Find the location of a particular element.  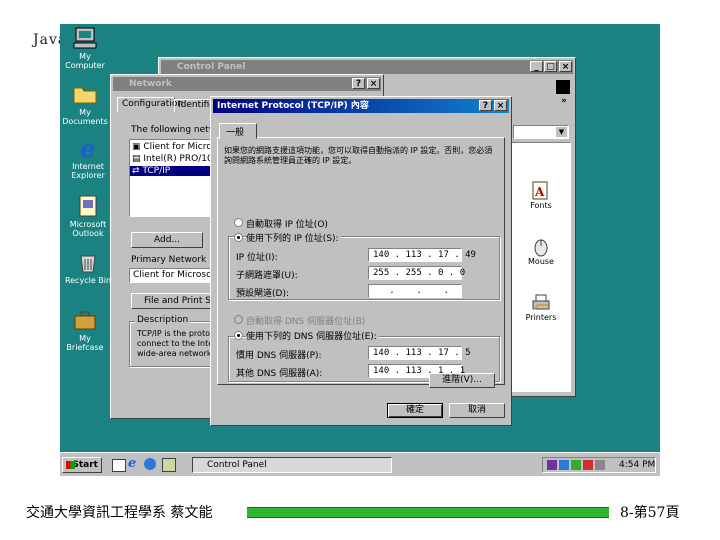

briefcase-icon is located at coordinates (85, 320).